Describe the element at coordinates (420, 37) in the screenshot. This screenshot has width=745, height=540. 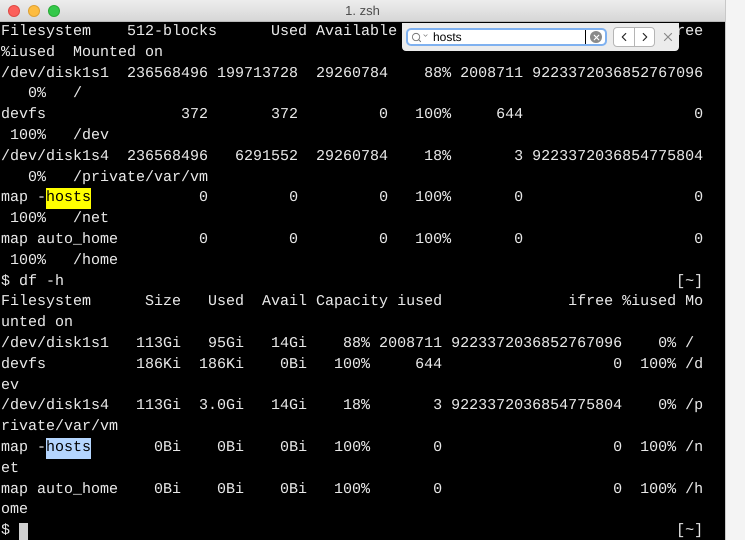
I see `search-icon` at that location.